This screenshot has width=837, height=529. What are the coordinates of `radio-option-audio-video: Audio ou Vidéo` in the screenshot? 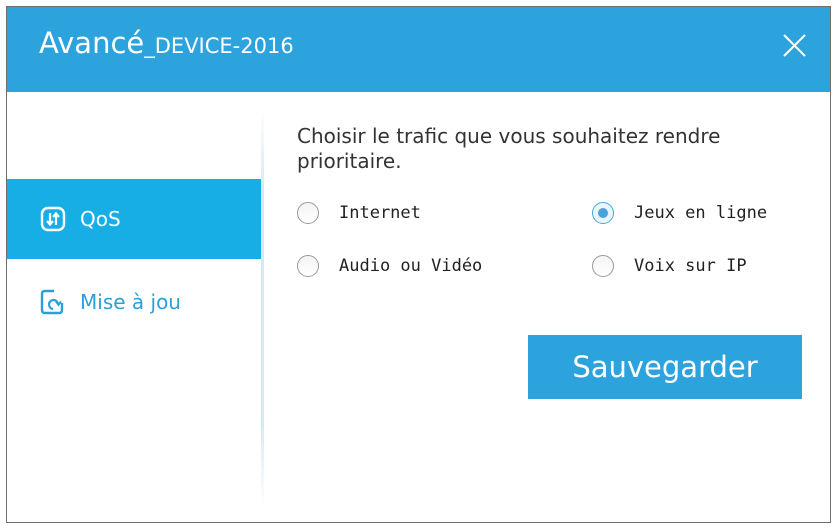 It's located at (389, 266).